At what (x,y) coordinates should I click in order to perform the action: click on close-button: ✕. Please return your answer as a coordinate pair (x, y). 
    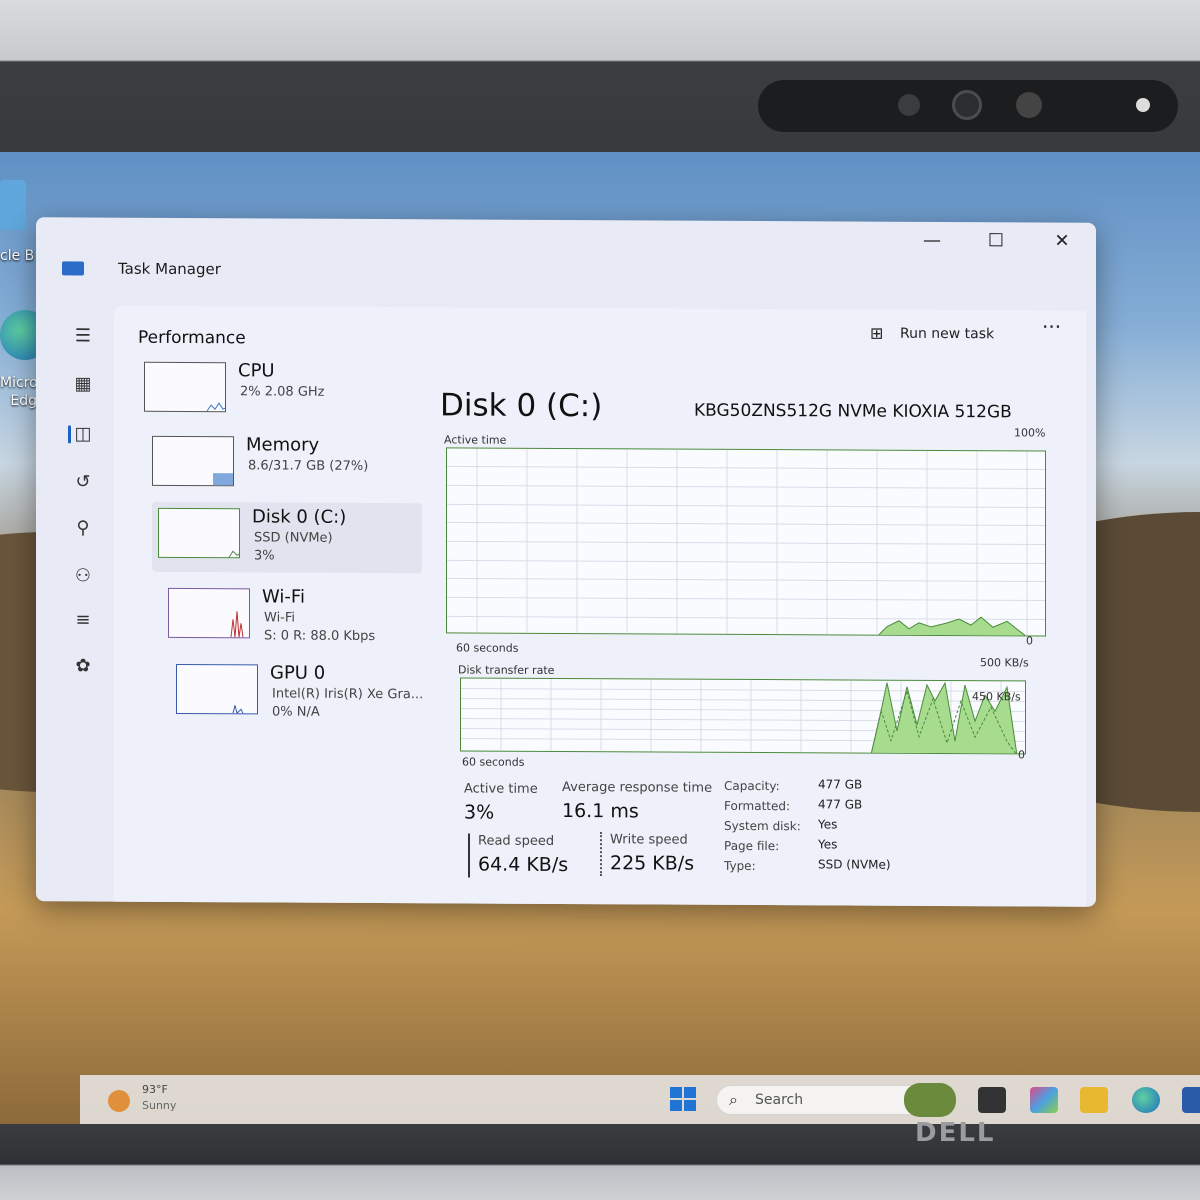
    Looking at the image, I should click on (1062, 241).